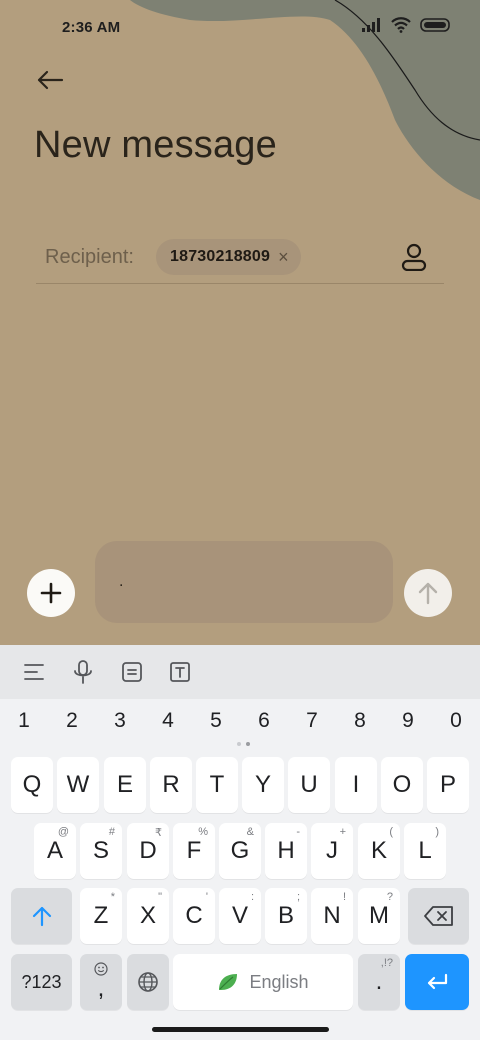 Image resolution: width=480 pixels, height=1040 pixels. What do you see at coordinates (101, 969) in the screenshot?
I see `smiley-icon` at bounding box center [101, 969].